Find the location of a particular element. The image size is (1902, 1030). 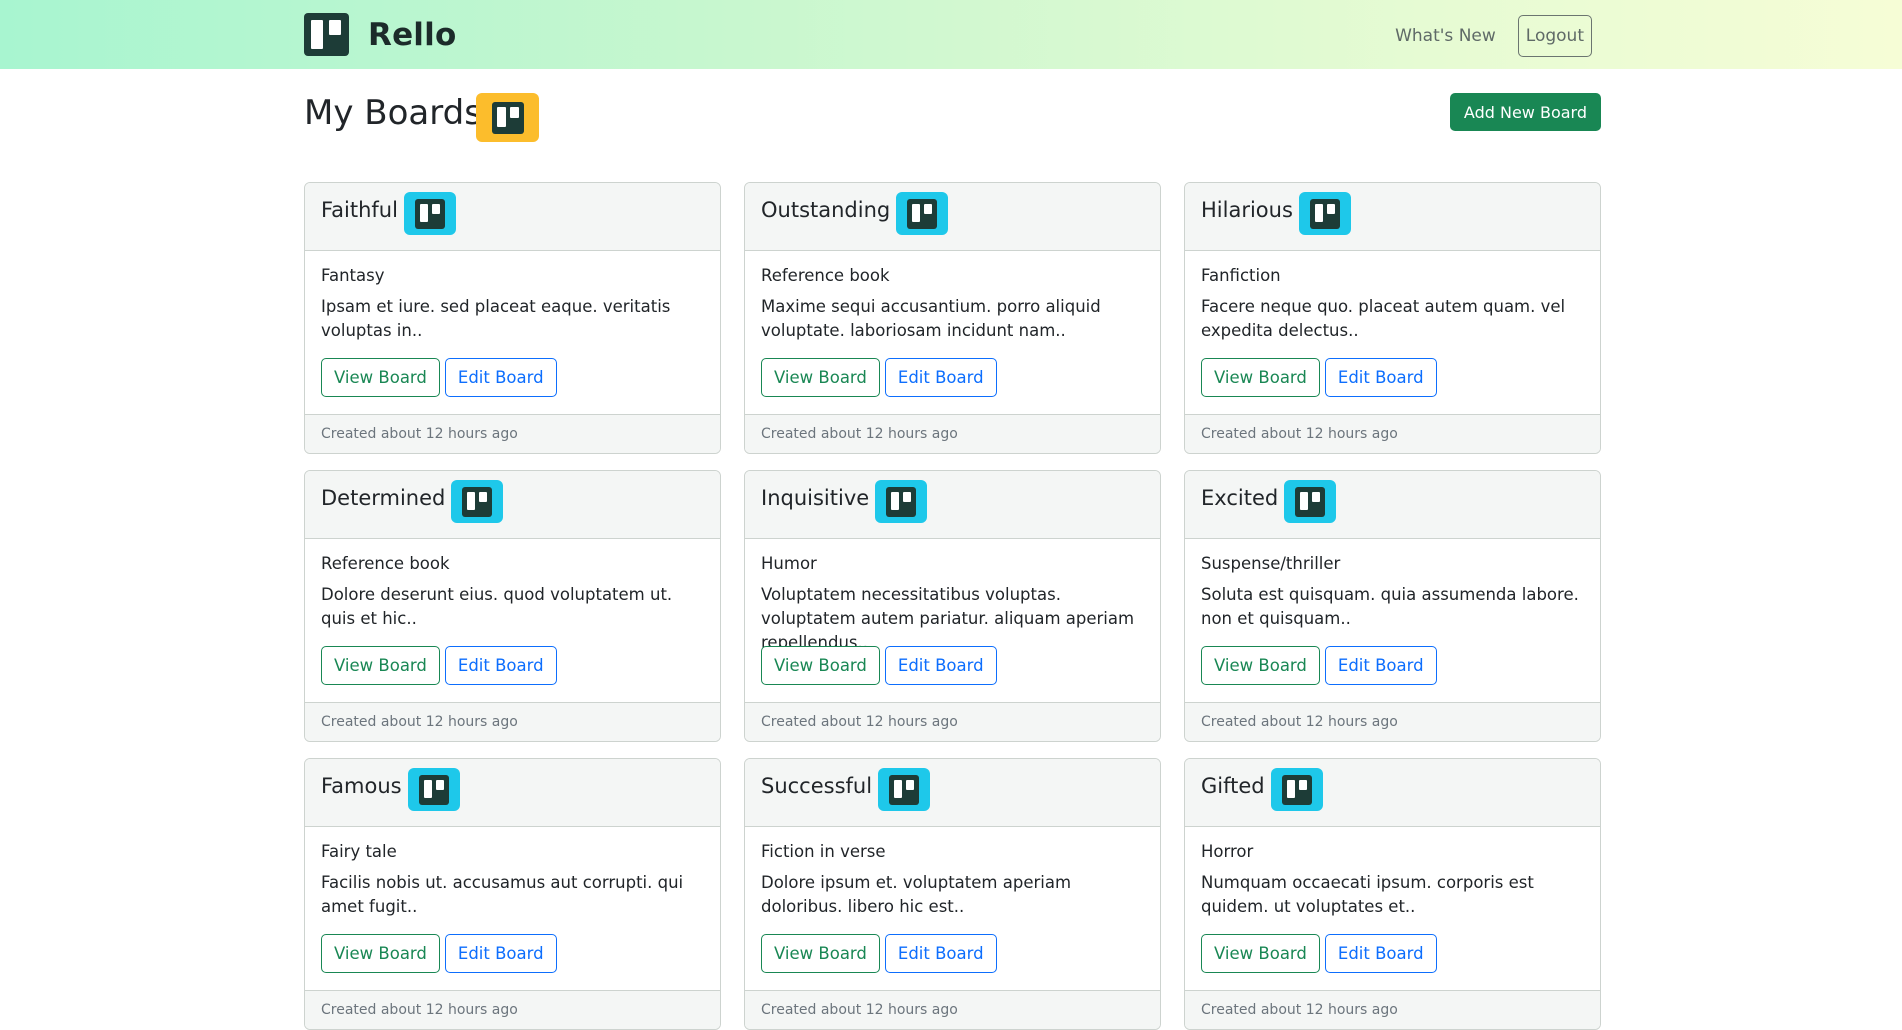

title-badge is located at coordinates (507, 117).